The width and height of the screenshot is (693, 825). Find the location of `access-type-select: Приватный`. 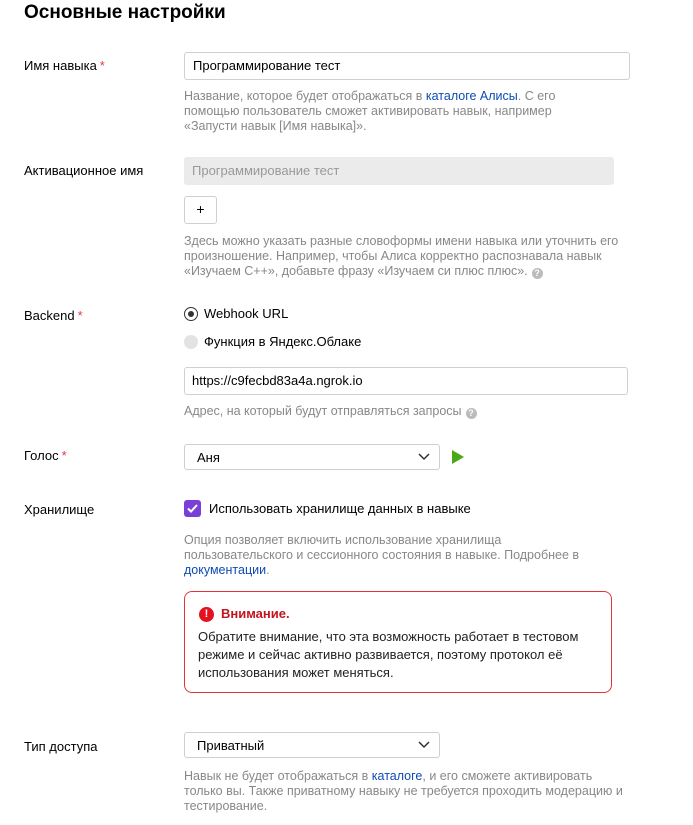

access-type-select: Приватный is located at coordinates (312, 745).